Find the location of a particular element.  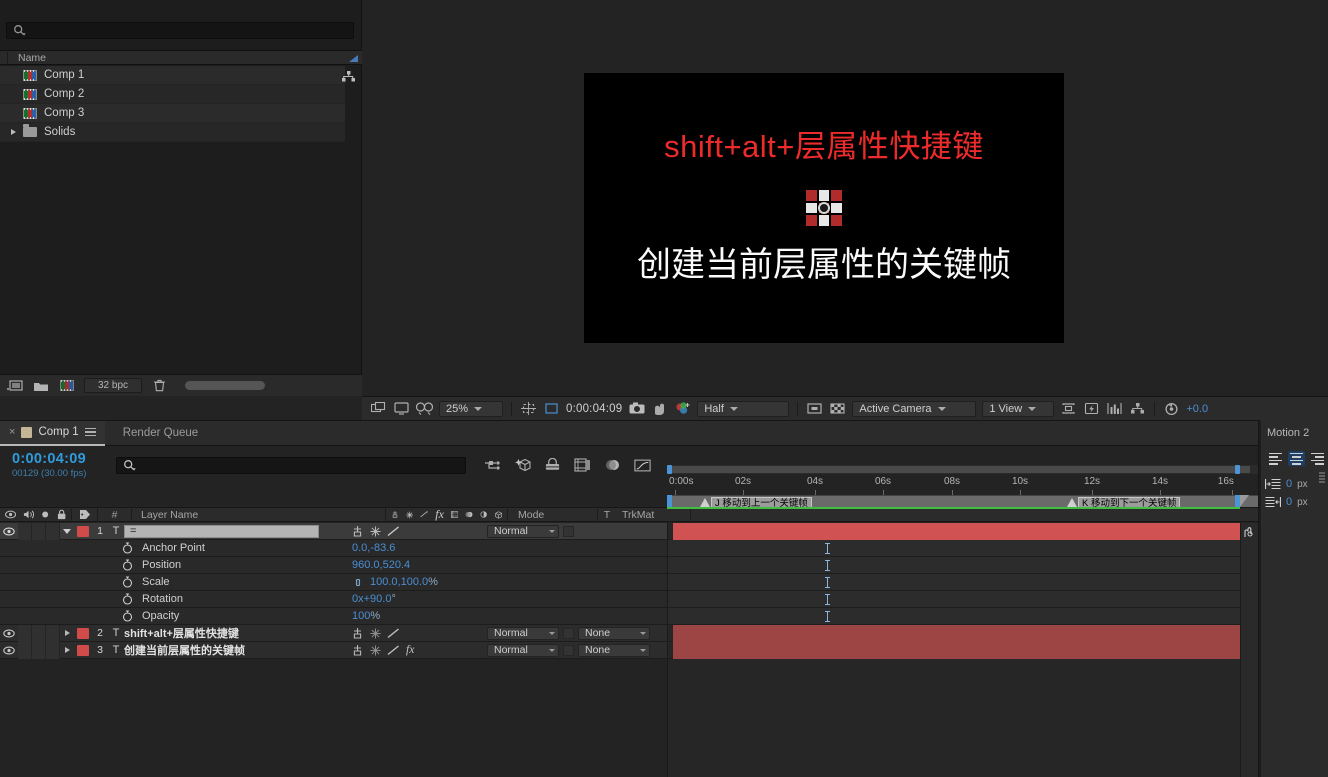

property-value: 0x+90.0° is located at coordinates (374, 599).